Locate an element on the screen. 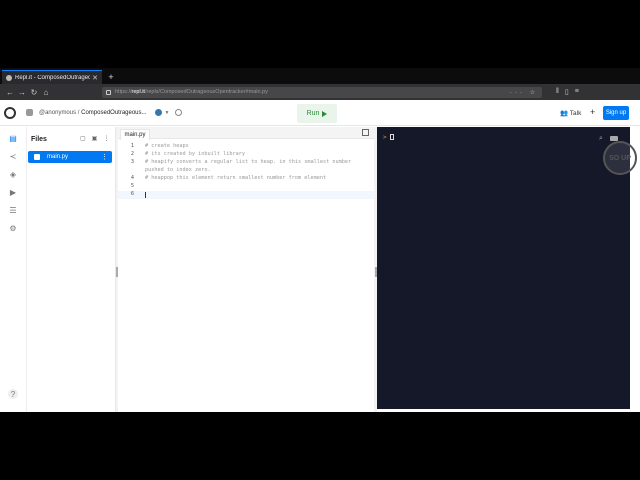 The height and width of the screenshot is (480, 640). new-folder-icon: ▣ is located at coordinates (95, 138).